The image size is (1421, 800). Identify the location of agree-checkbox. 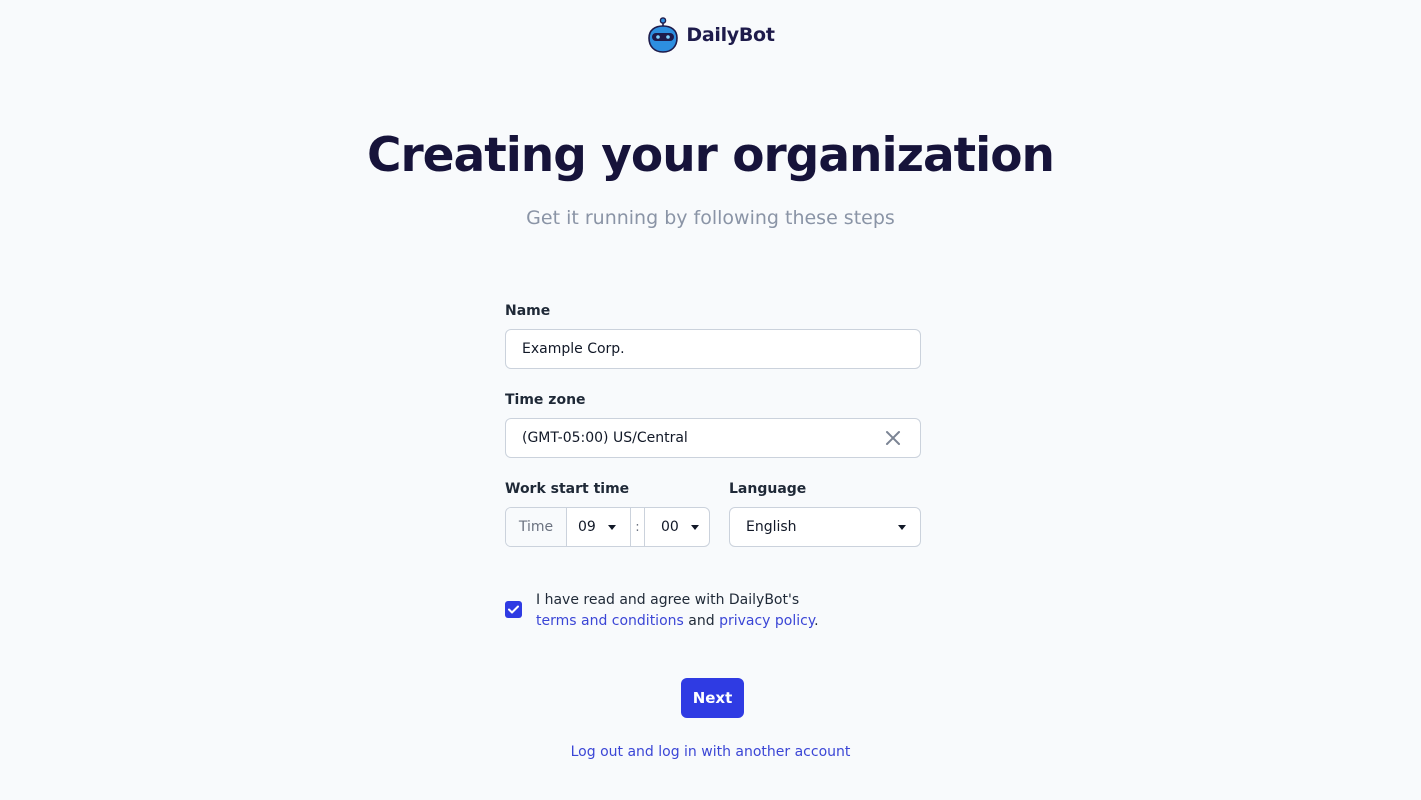
(513, 609).